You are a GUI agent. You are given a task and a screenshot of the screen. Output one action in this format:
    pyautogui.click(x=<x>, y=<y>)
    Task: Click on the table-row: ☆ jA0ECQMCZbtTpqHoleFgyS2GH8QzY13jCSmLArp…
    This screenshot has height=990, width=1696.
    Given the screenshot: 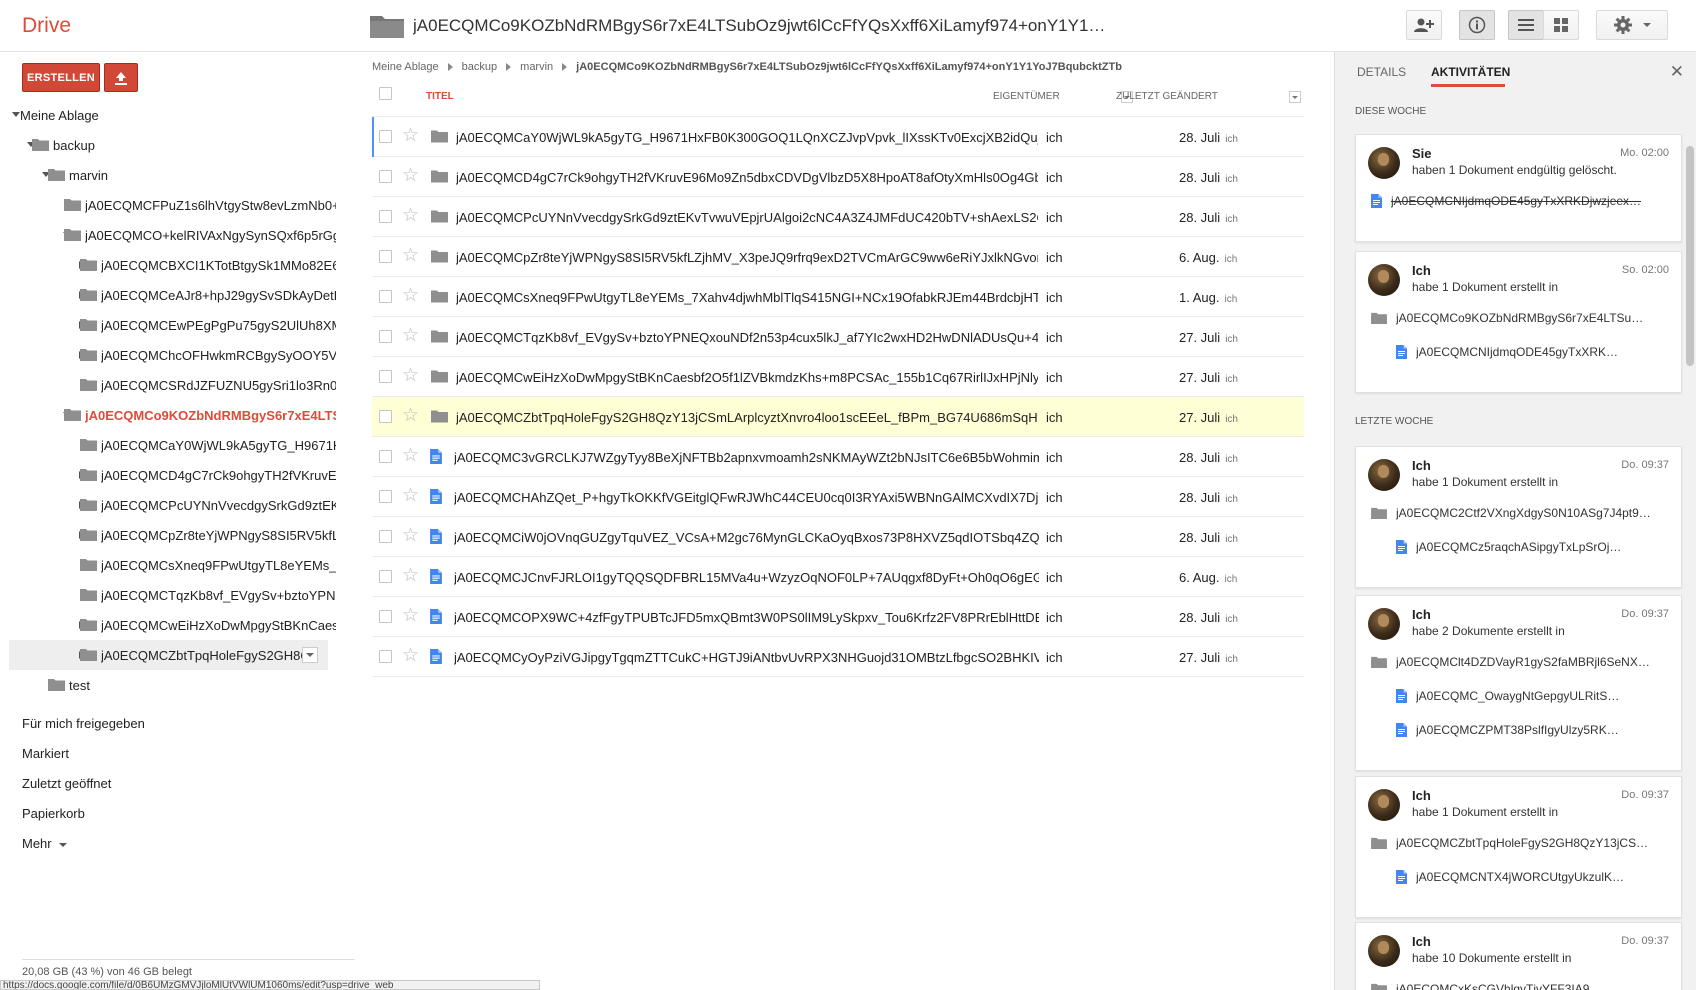 What is the action you would take?
    pyautogui.click(x=838, y=417)
    